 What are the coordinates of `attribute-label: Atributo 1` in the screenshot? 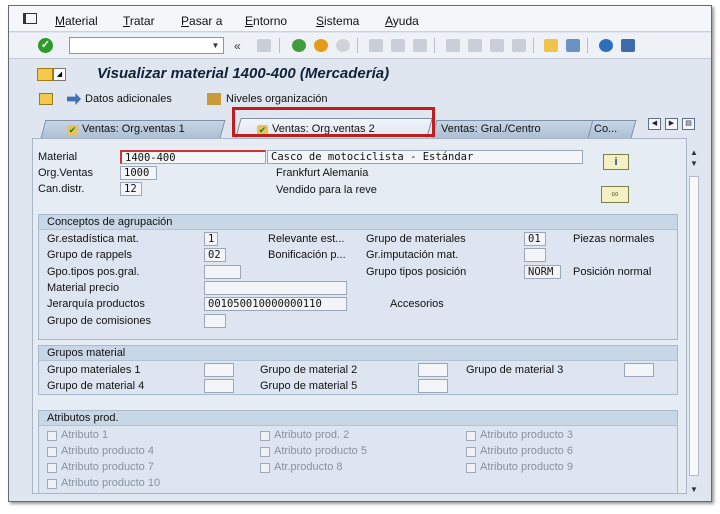 It's located at (85, 435).